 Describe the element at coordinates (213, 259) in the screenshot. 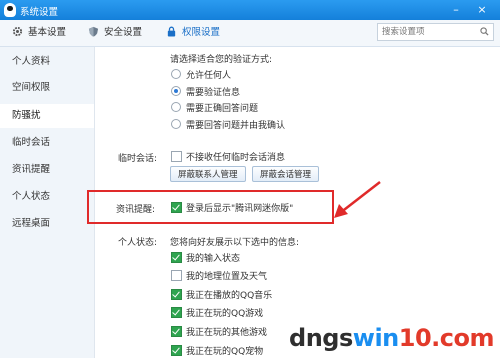

I see `status-typing-label: 我的输入状态` at that location.